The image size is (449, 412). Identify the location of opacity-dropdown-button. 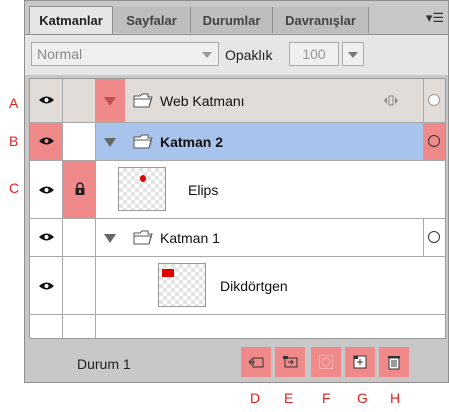
(353, 54).